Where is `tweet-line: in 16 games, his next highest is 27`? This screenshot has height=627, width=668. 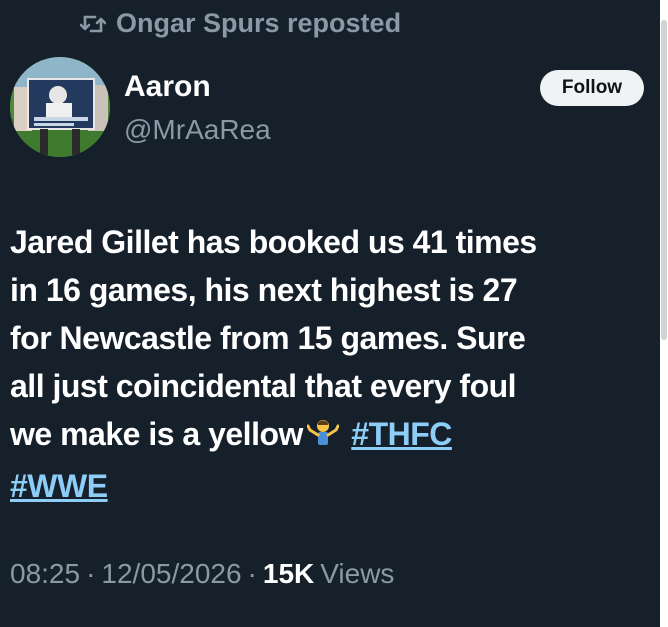 tweet-line: in 16 games, his next highest is 27 is located at coordinates (264, 290).